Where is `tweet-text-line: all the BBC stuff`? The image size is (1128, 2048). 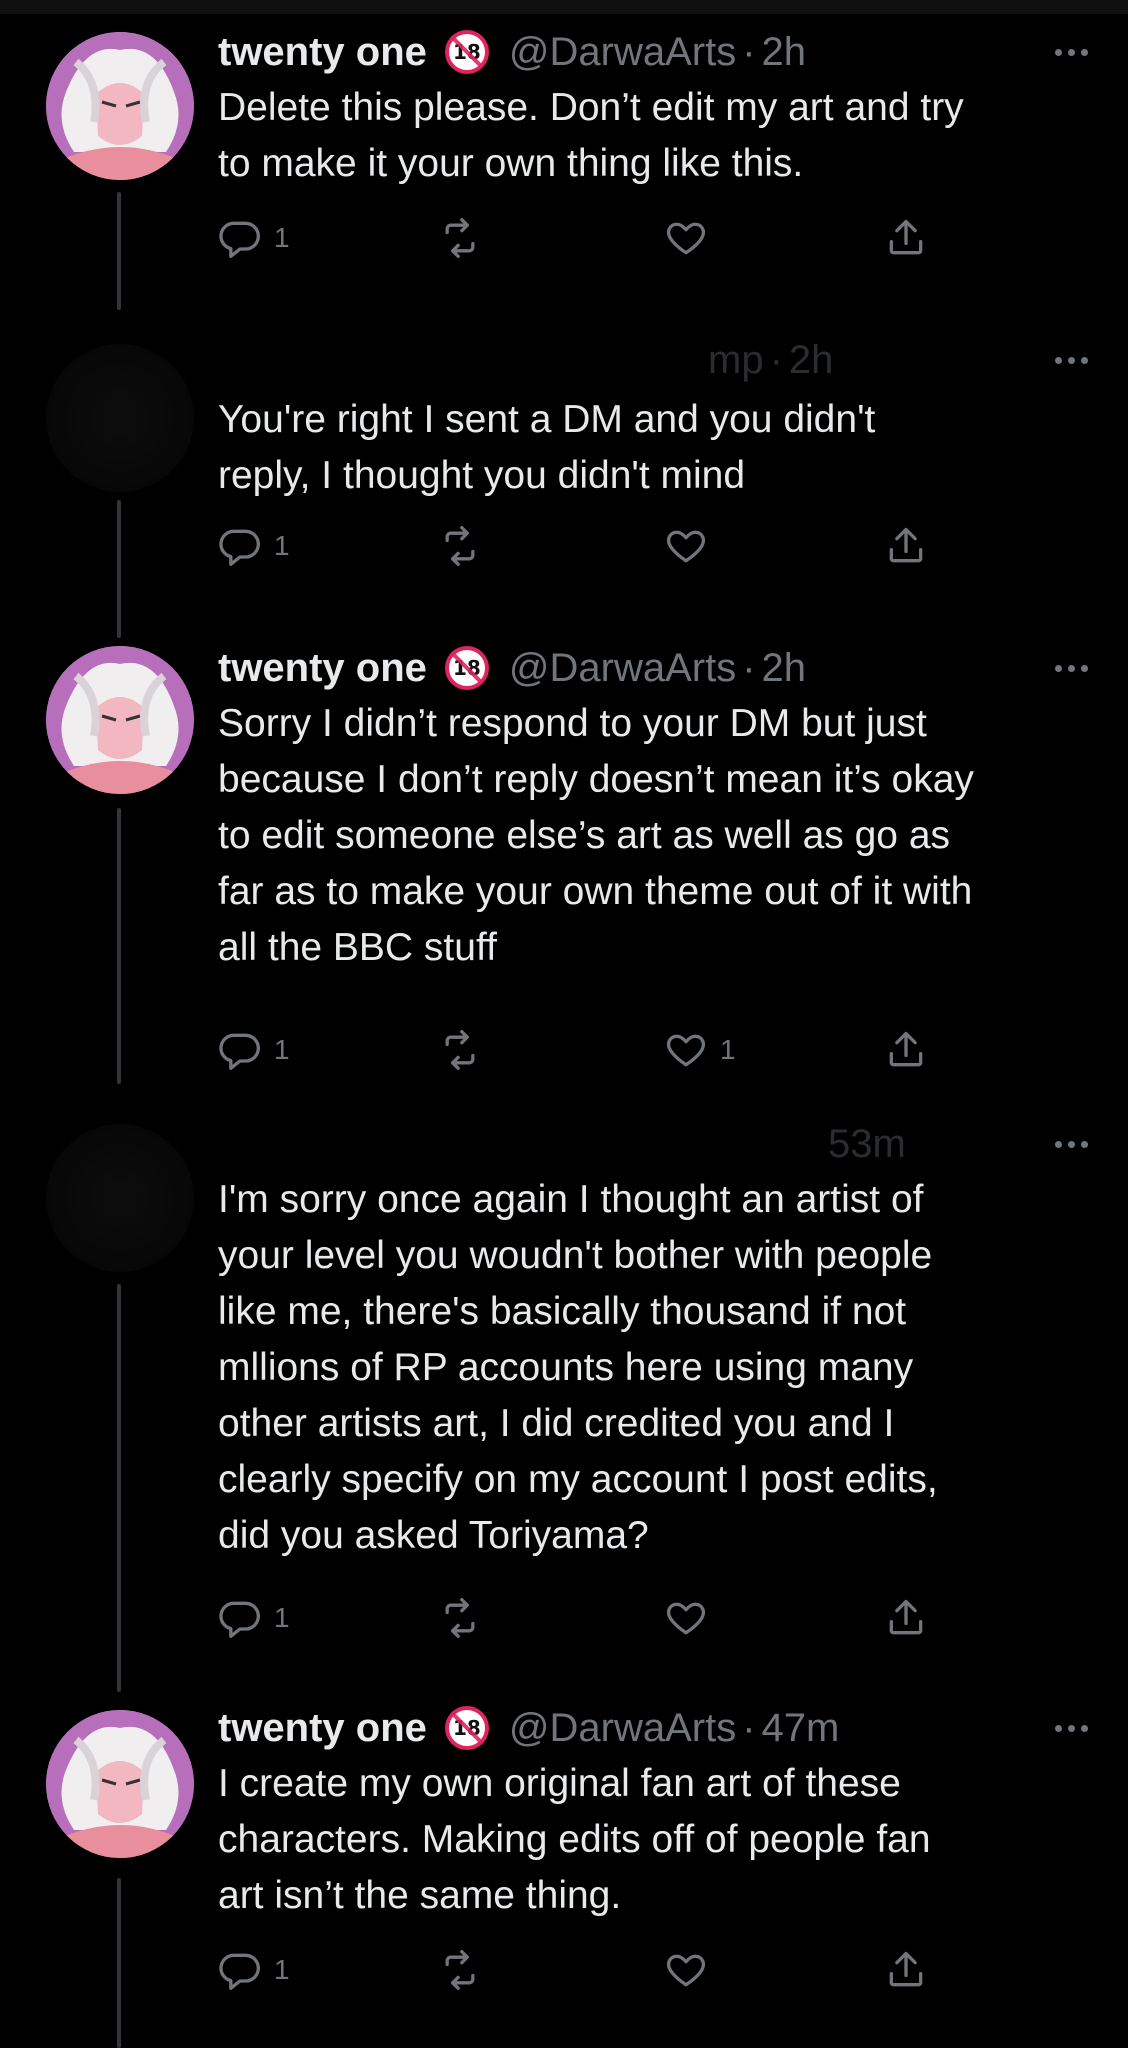 tweet-text-line: all the BBC stuff is located at coordinates (357, 947).